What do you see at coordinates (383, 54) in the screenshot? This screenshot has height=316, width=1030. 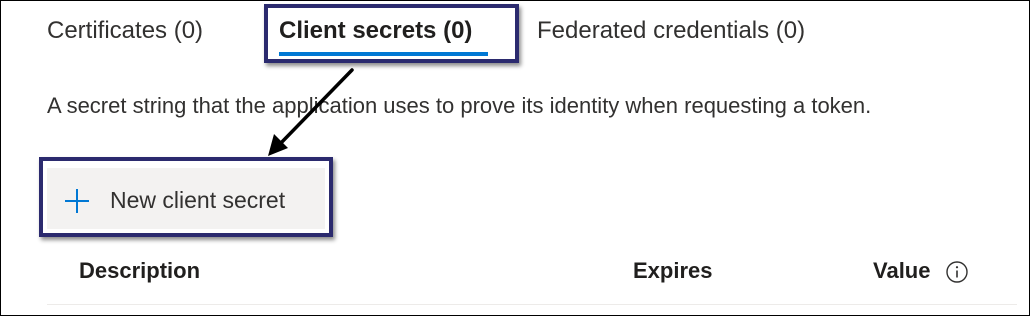 I see `active-tab-indicator` at bounding box center [383, 54].